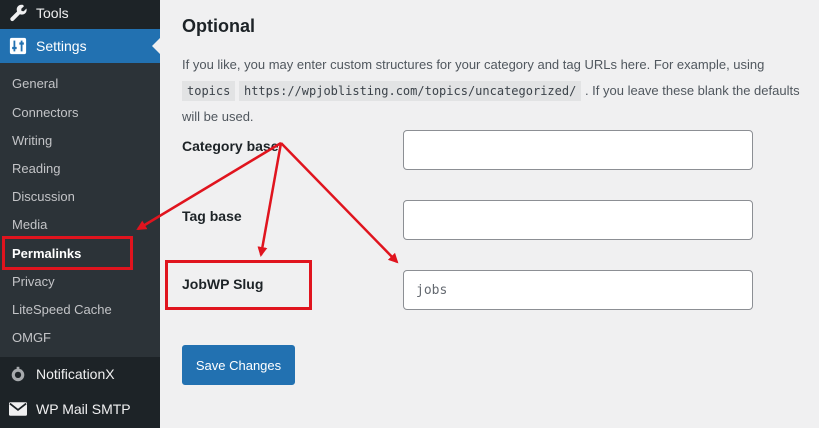 The image size is (819, 428). I want to click on desc-code-topics: topics, so click(209, 91).